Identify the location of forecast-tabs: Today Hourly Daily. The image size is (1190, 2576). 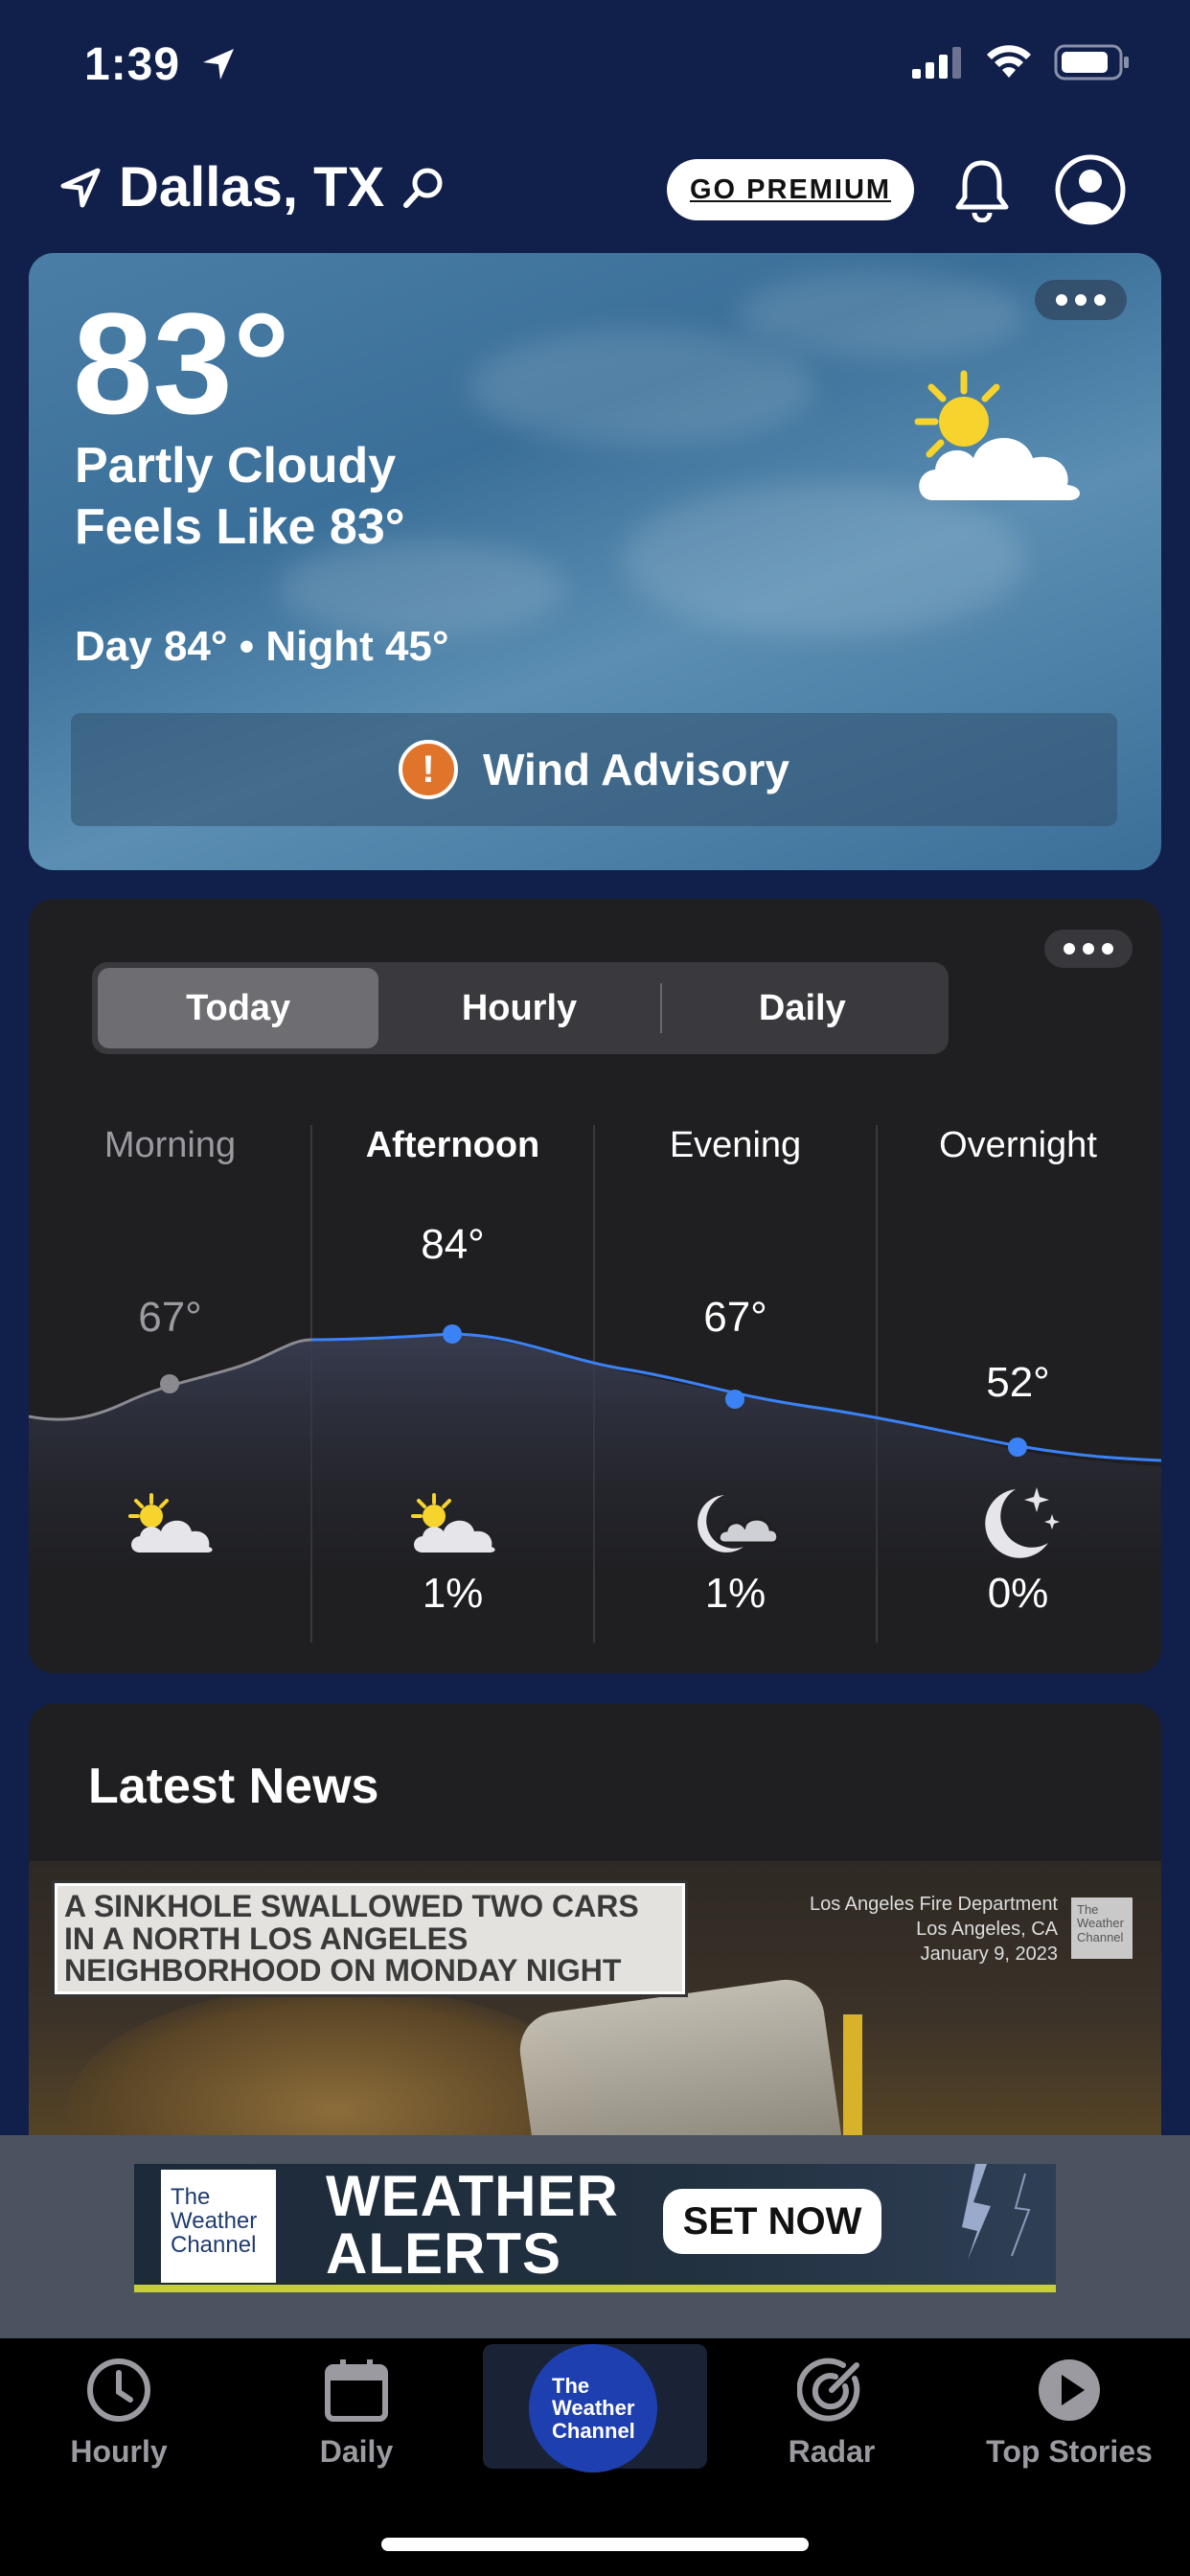
(521, 1008).